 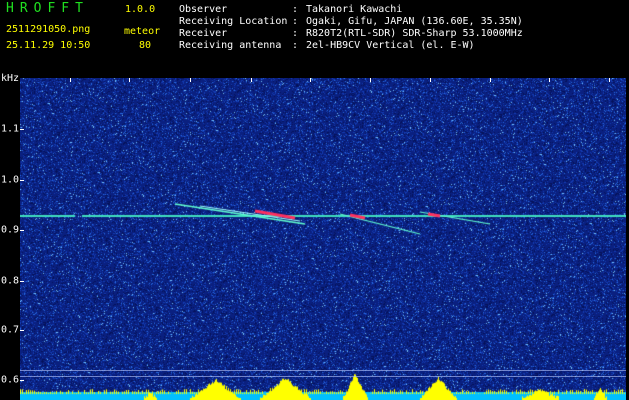 I want to click on location-label: Receiving Location, so click(x=233, y=21).